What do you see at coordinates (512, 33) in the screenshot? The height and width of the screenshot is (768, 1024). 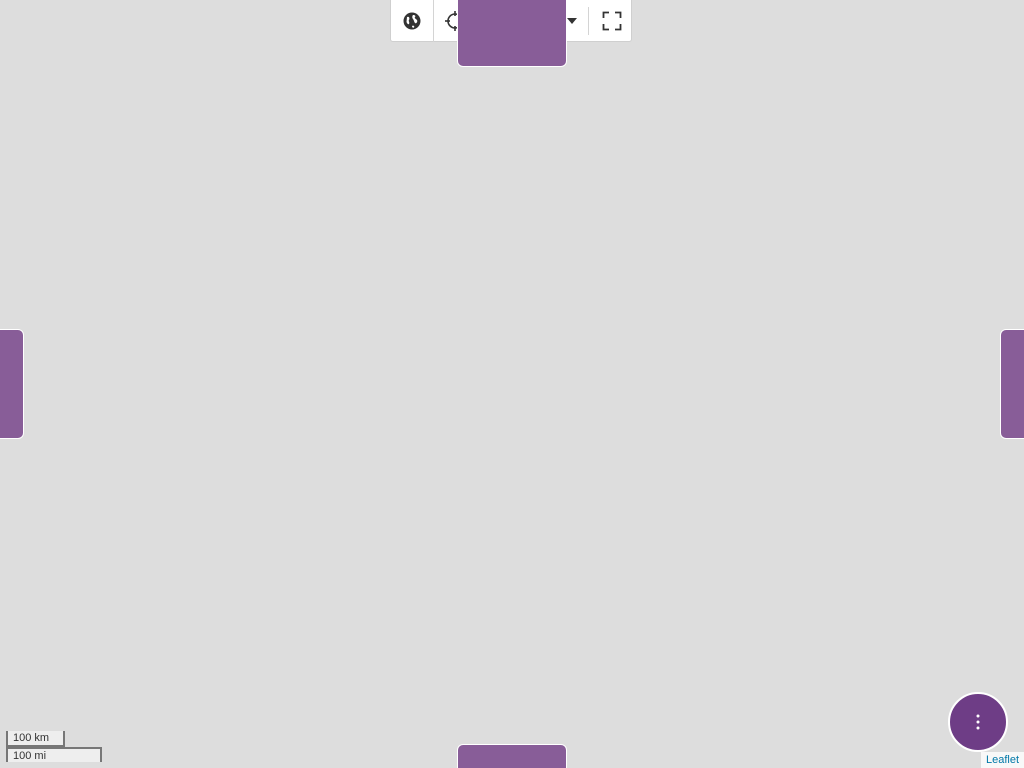 I see `top-drawer-tab` at bounding box center [512, 33].